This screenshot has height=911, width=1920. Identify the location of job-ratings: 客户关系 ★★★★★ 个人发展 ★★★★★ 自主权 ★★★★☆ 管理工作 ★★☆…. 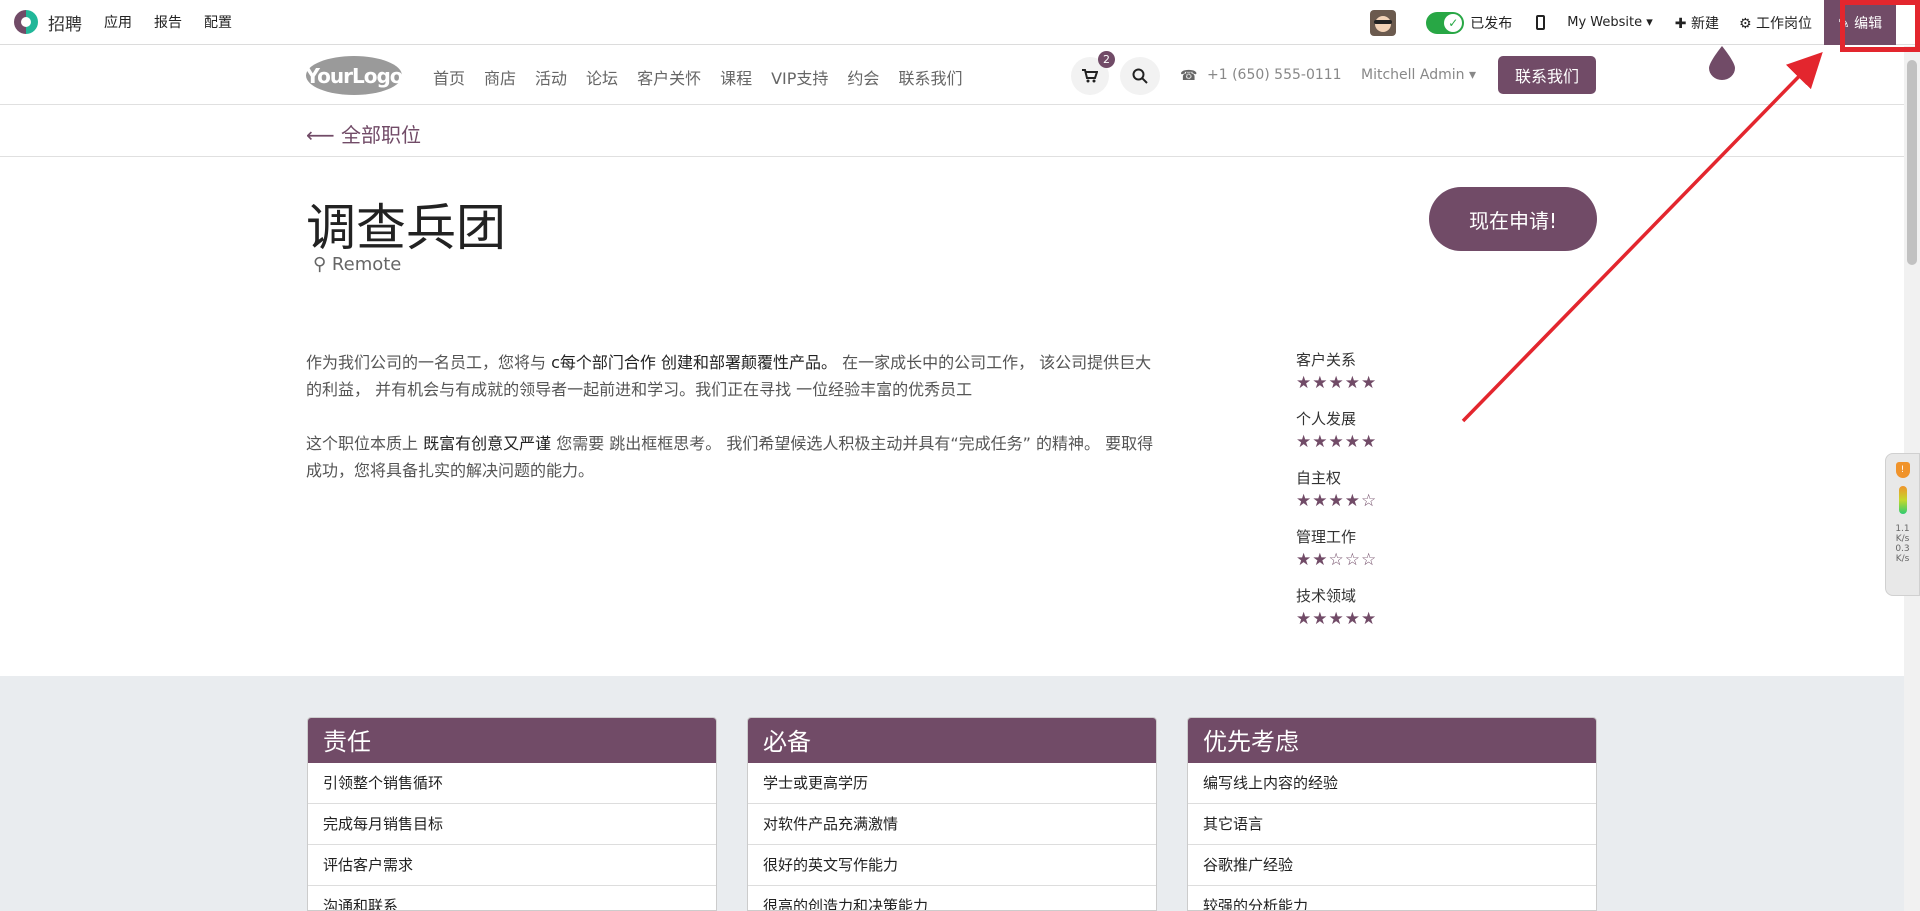
(1376, 496).